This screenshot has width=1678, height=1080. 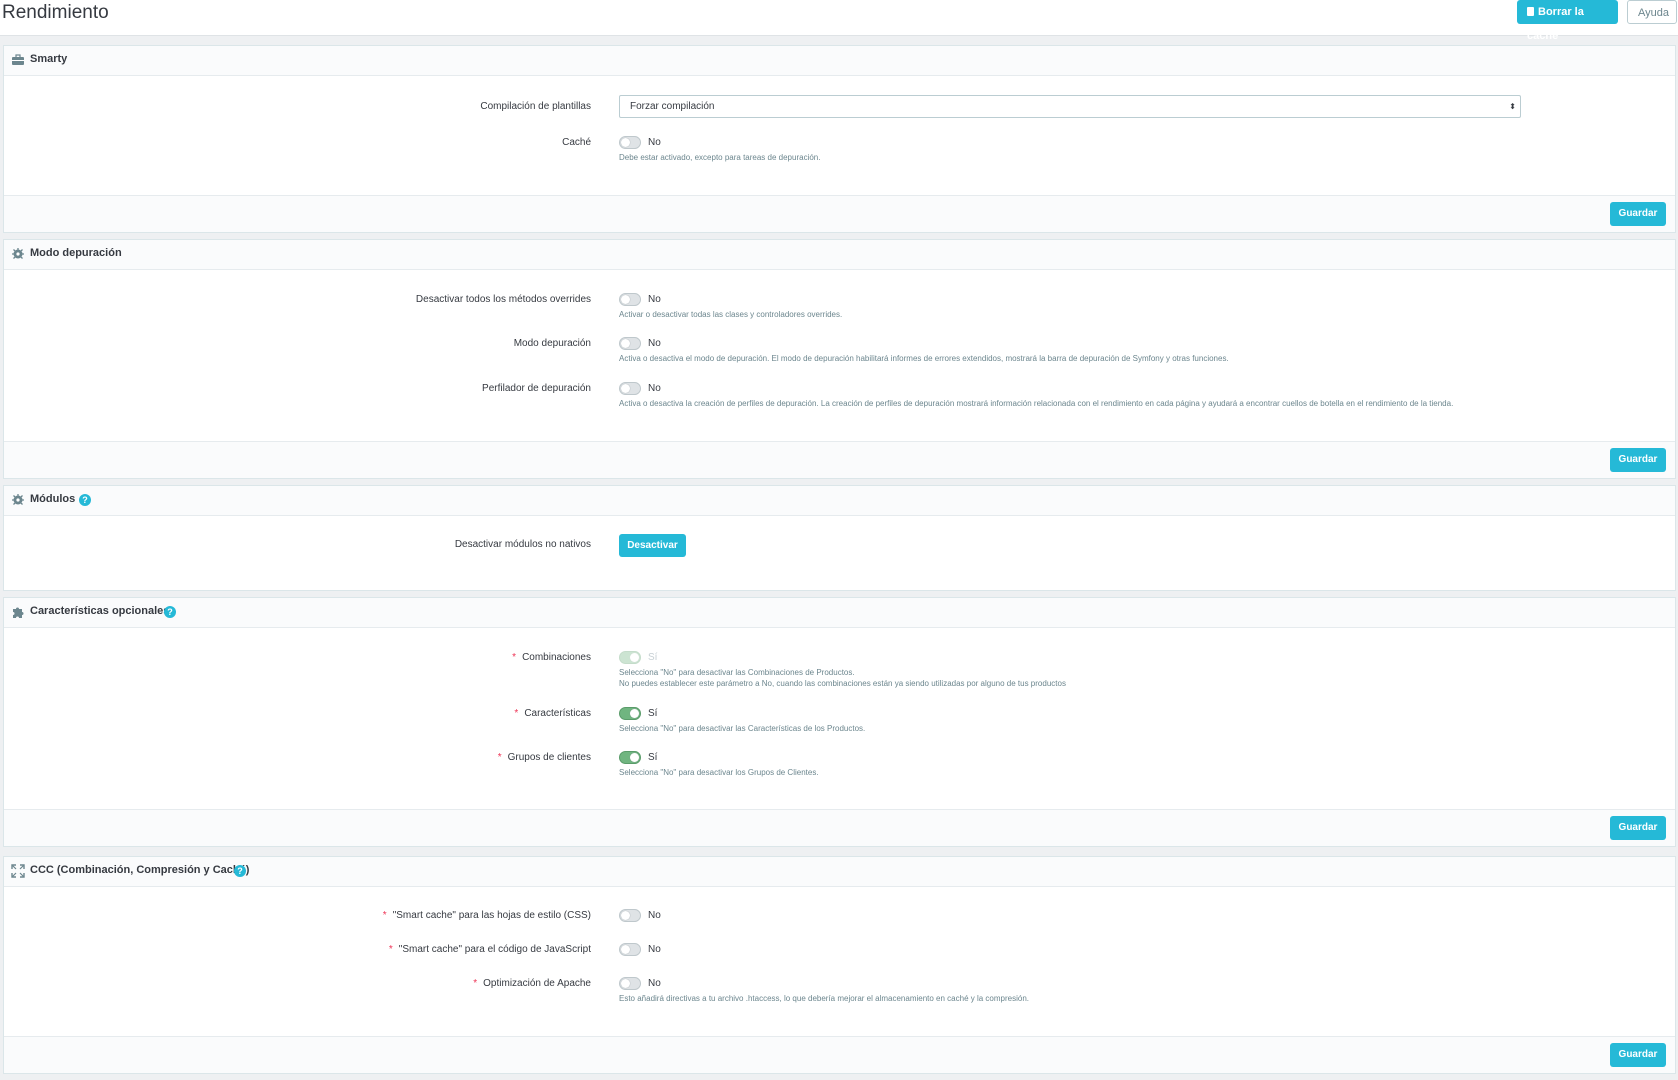 What do you see at coordinates (49, 59) in the screenshot?
I see `smarty-panel-title: Smarty` at bounding box center [49, 59].